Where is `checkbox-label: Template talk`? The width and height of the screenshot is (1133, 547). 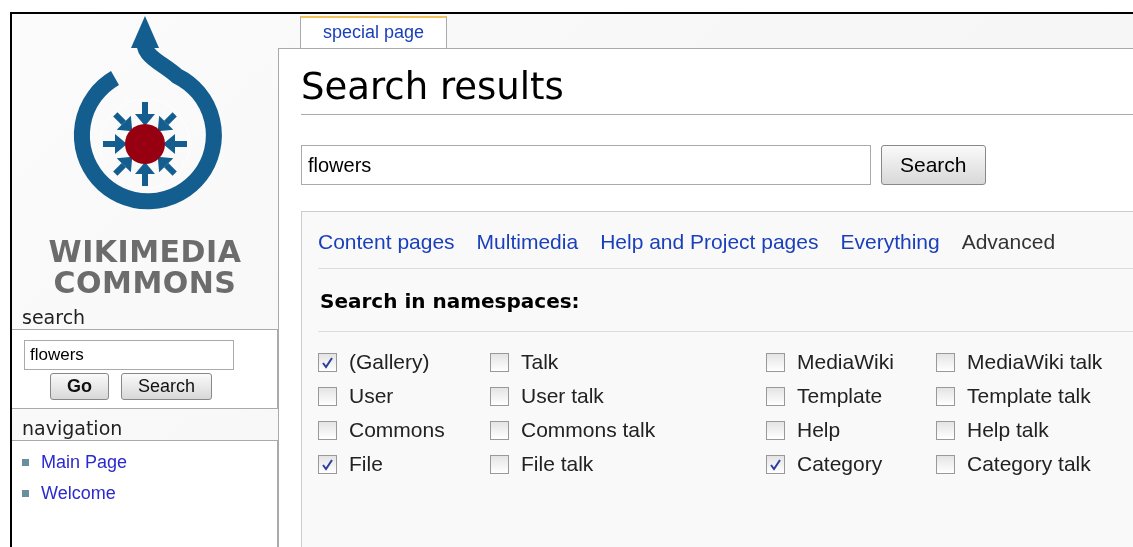
checkbox-label: Template talk is located at coordinates (1029, 396).